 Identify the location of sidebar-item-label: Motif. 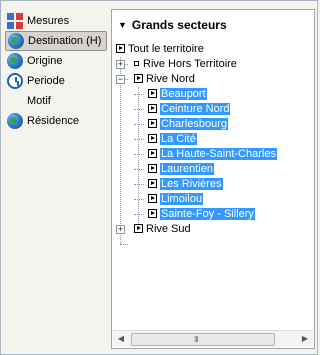
(39, 101).